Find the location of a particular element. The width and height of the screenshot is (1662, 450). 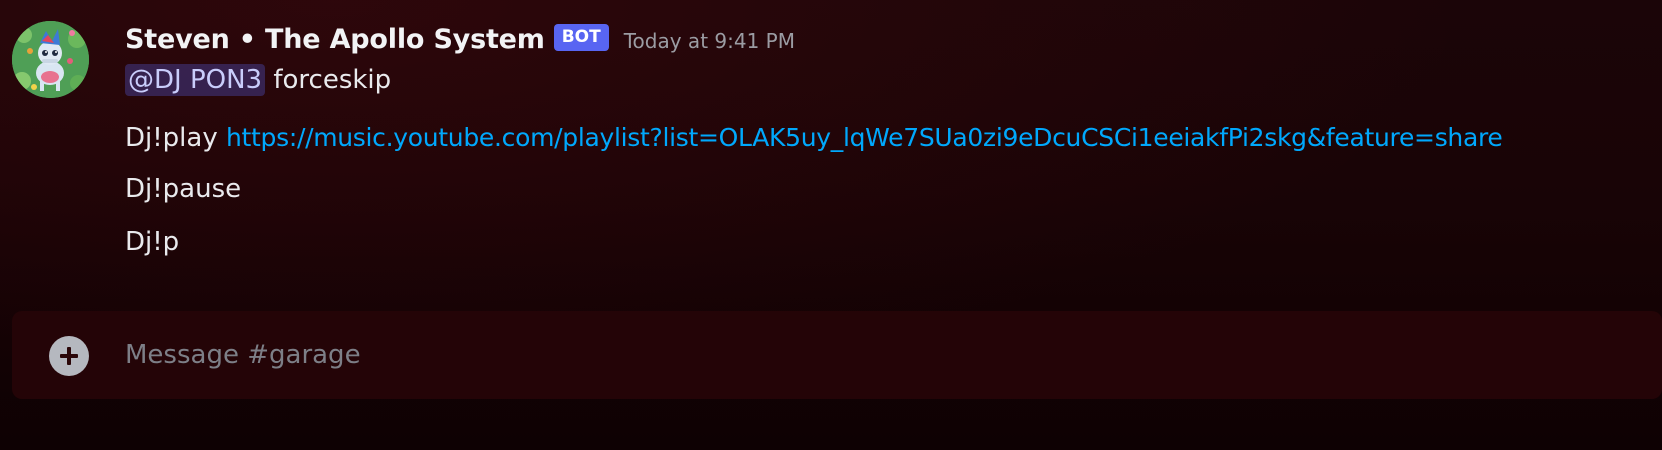

pony-avatar-icon is located at coordinates (50, 59).